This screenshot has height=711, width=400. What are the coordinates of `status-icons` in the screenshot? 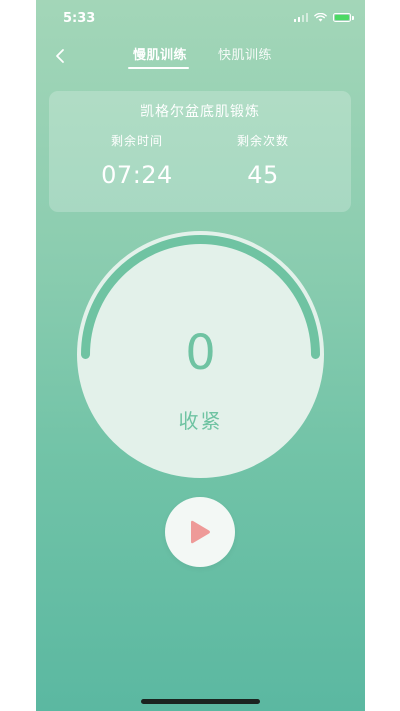 It's located at (323, 17).